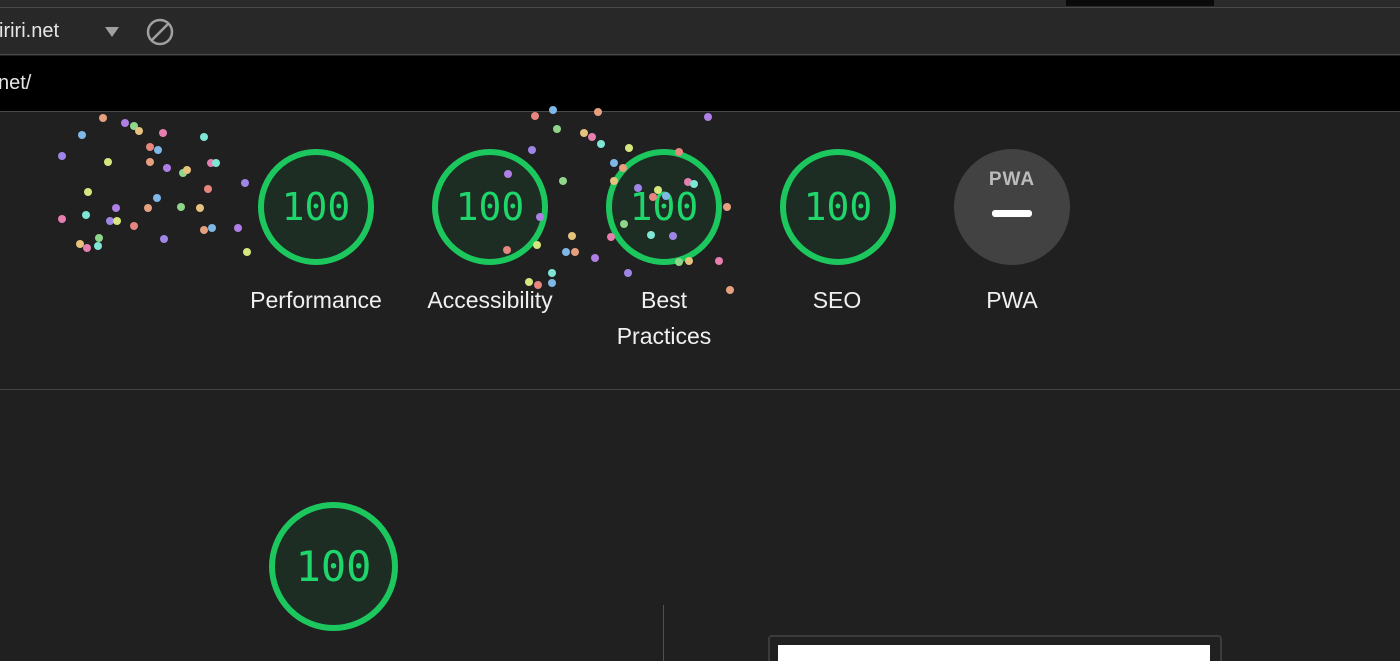 Image resolution: width=1400 pixels, height=661 pixels. What do you see at coordinates (112, 32) in the screenshot?
I see `chevron-down-icon` at bounding box center [112, 32].